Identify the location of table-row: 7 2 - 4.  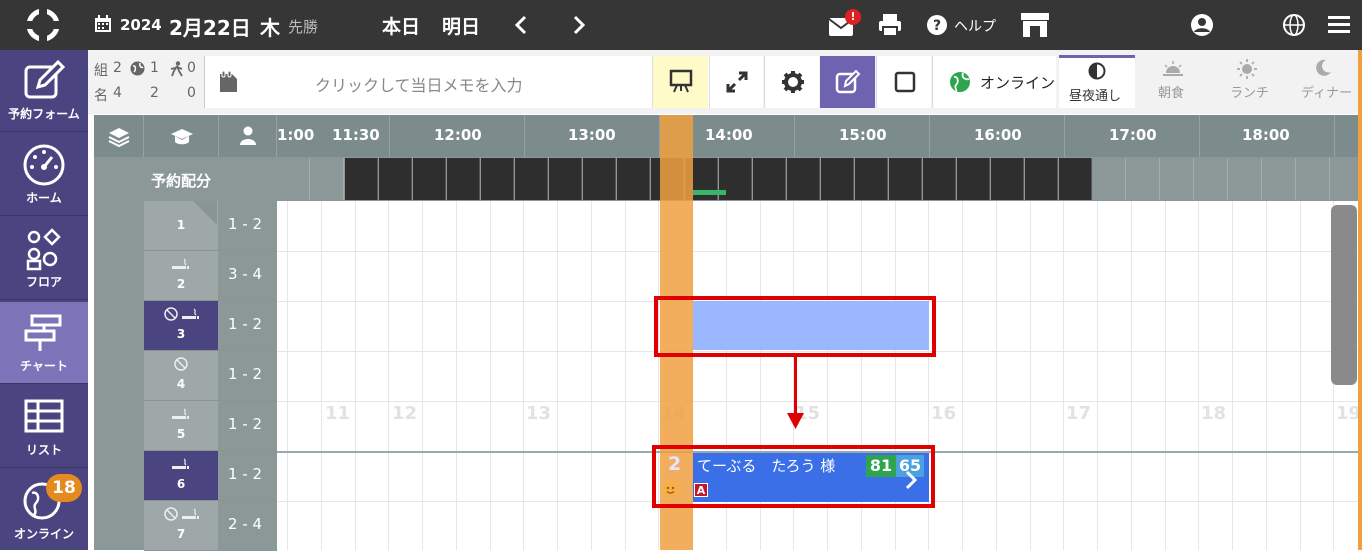
(210, 526).